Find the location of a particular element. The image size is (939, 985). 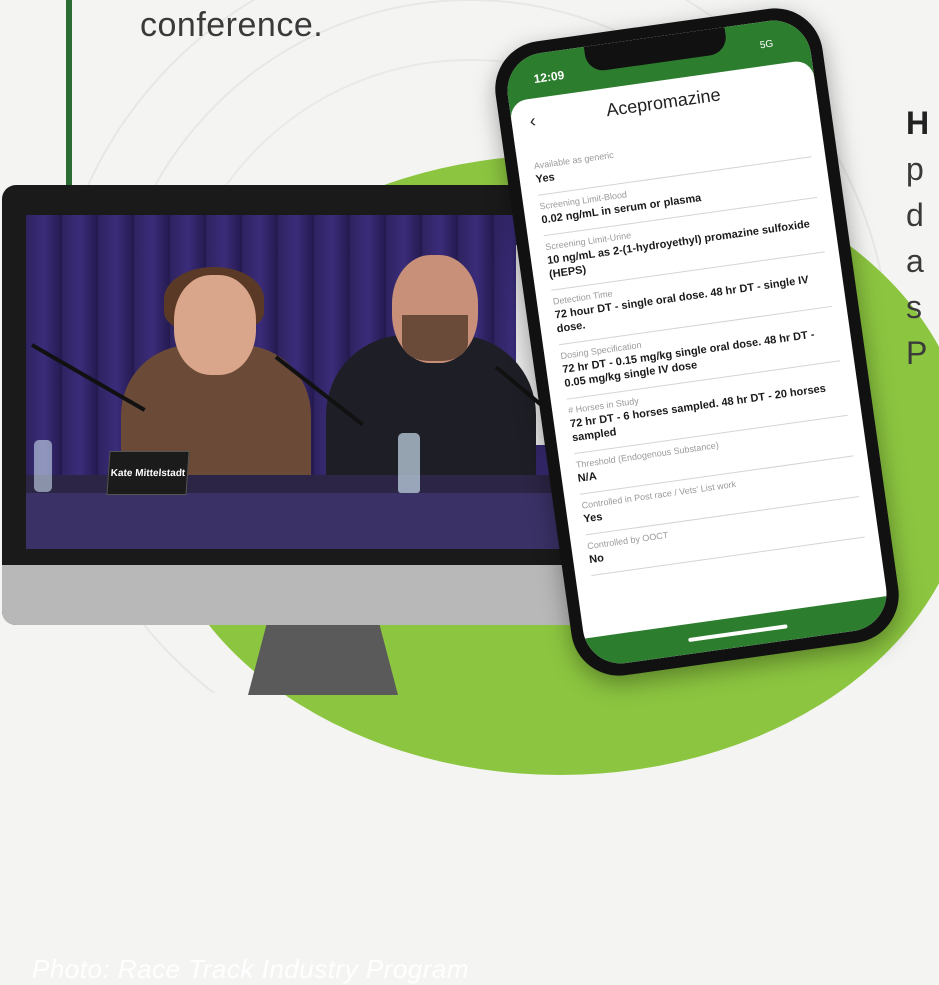

speaker-man-beard is located at coordinates (435, 338).